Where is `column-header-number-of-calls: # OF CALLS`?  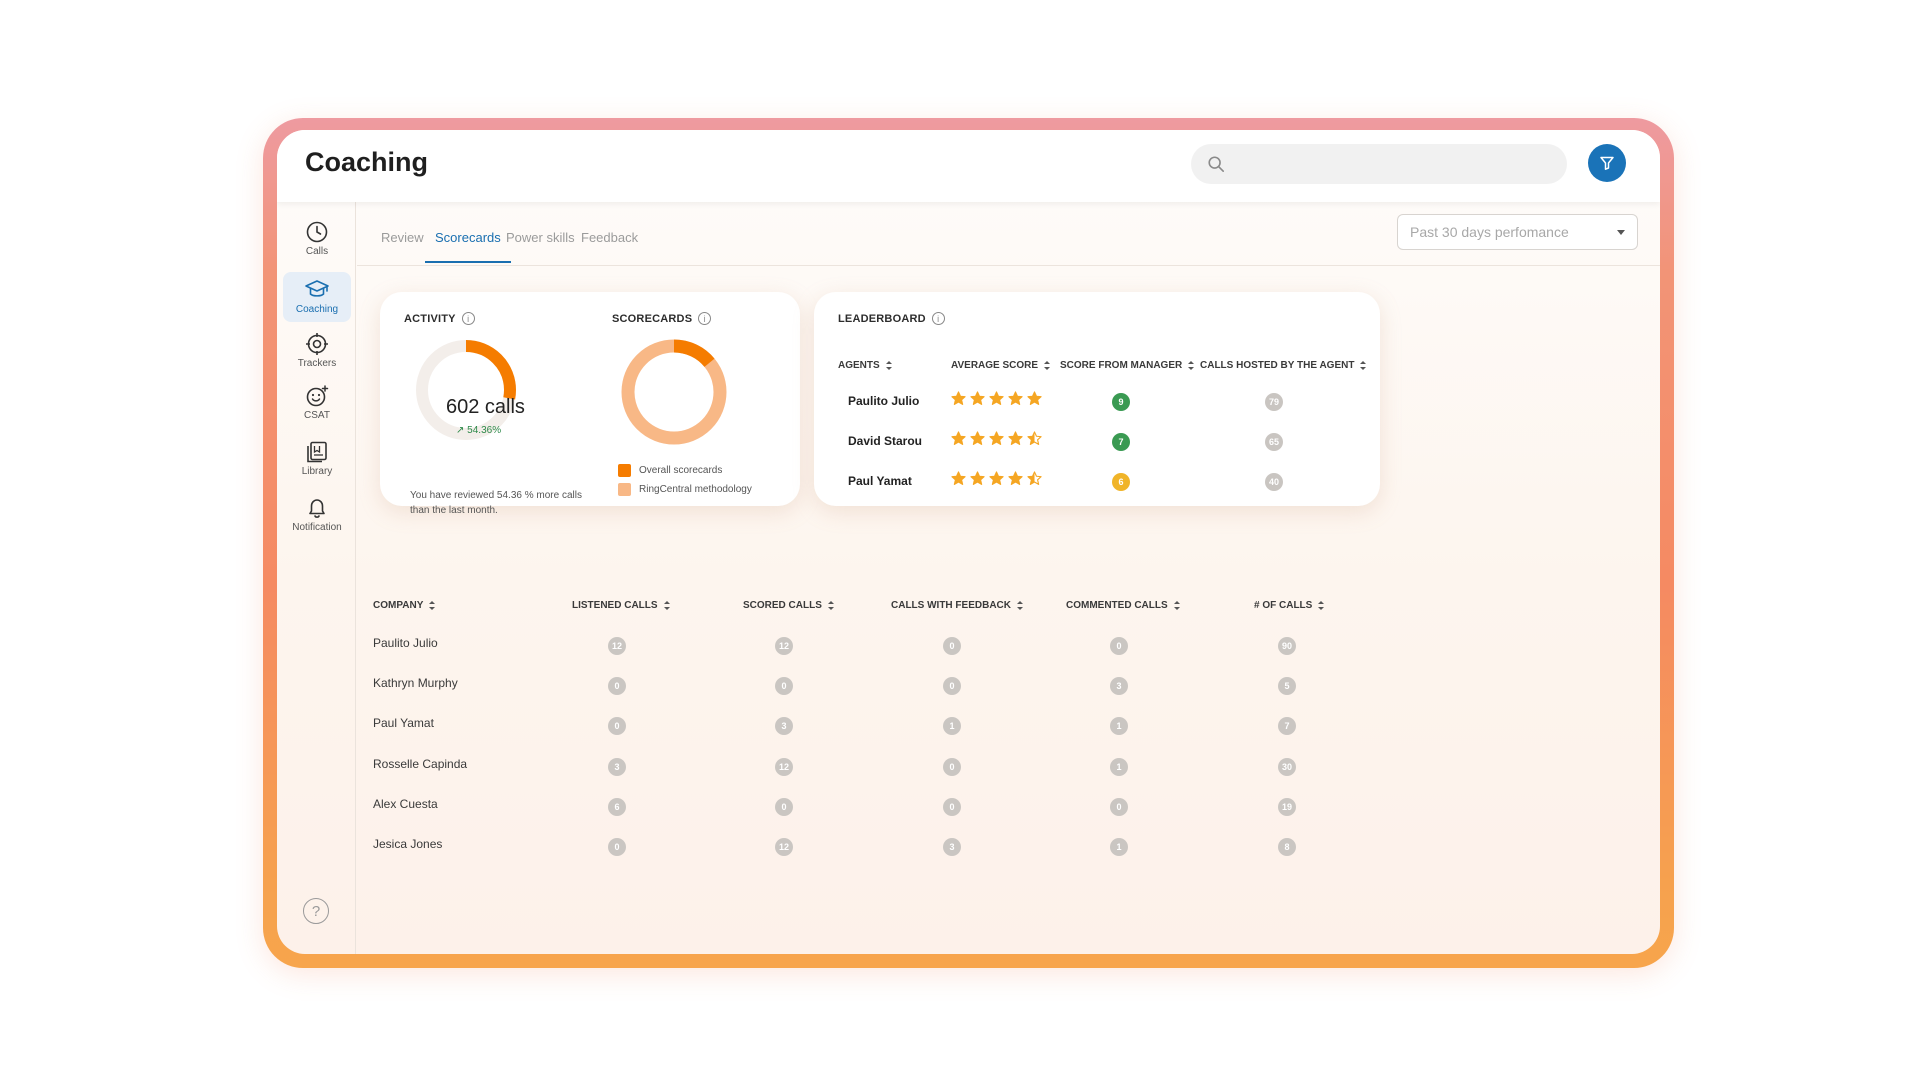 column-header-number-of-calls: # OF CALLS is located at coordinates (1289, 605).